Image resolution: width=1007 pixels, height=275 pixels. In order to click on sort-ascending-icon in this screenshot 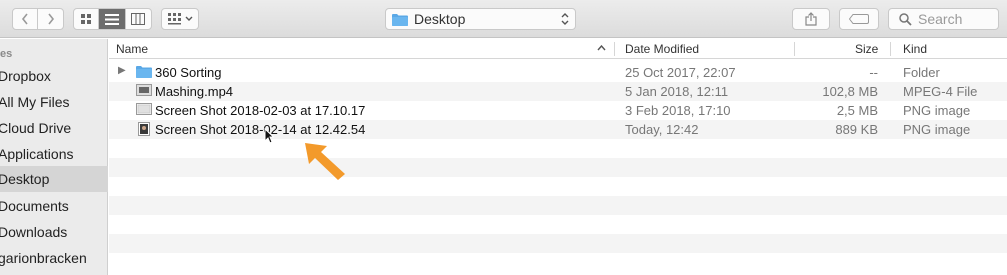, I will do `click(601, 48)`.